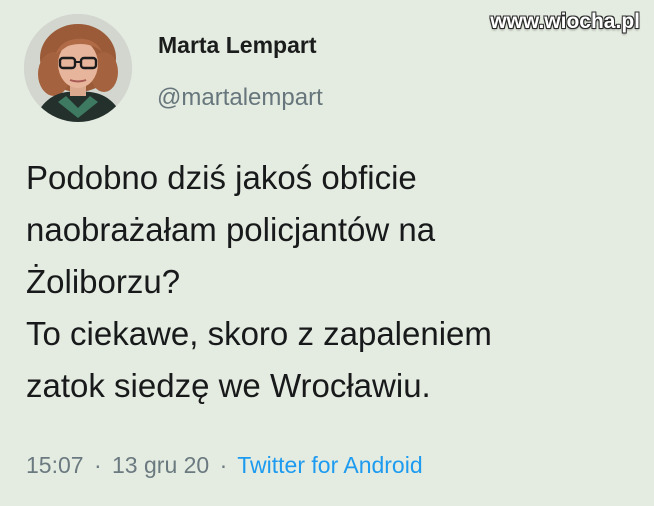 This screenshot has height=506, width=654. Describe the element at coordinates (565, 21) in the screenshot. I see `watermark: www.wiocha.pl` at that location.